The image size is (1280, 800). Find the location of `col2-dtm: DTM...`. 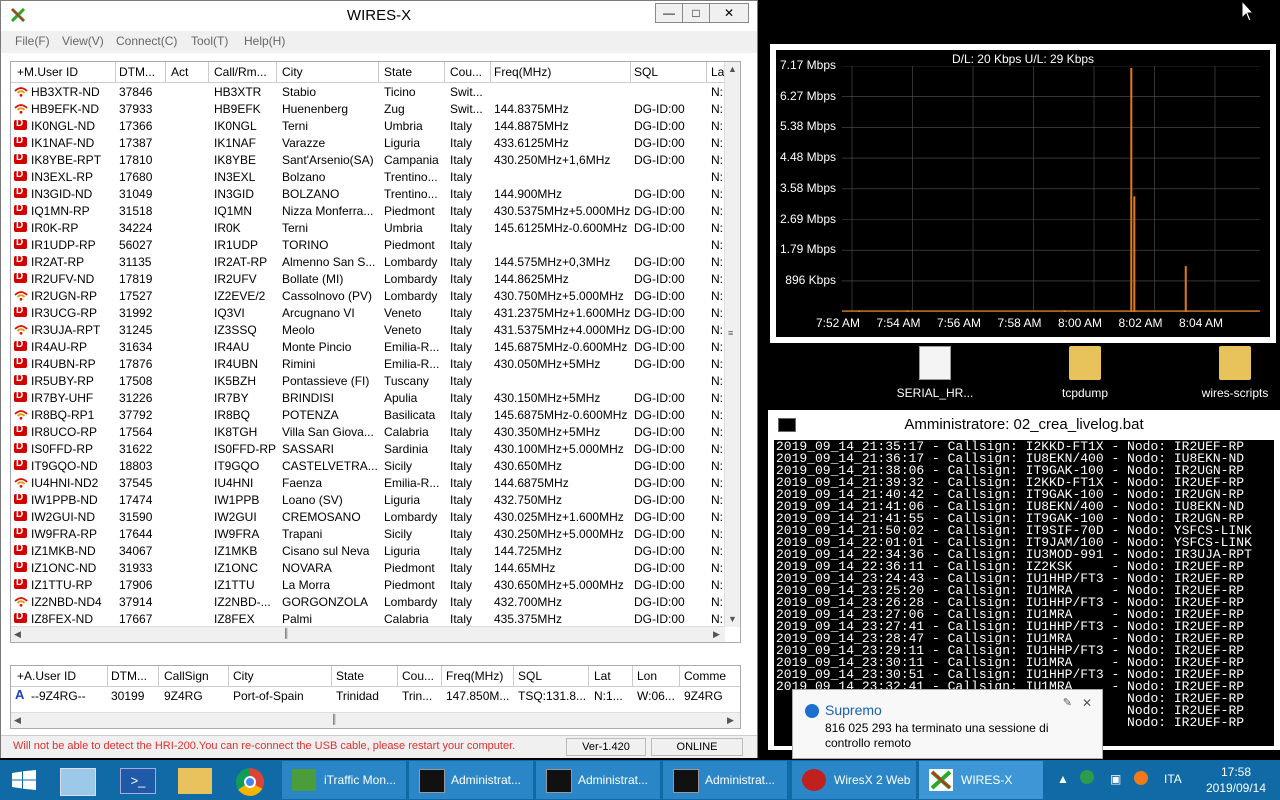

col2-dtm: DTM... is located at coordinates (133, 676).